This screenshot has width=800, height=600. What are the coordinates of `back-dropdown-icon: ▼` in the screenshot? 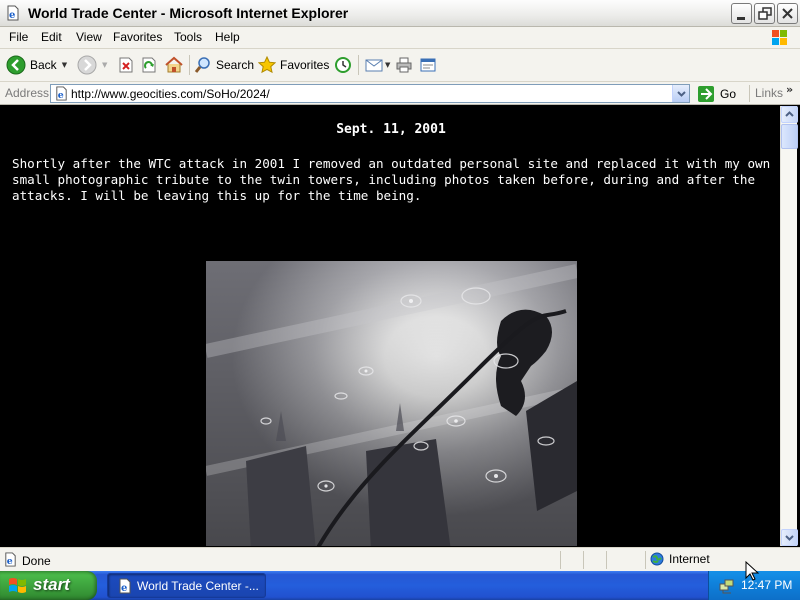 It's located at (64, 65).